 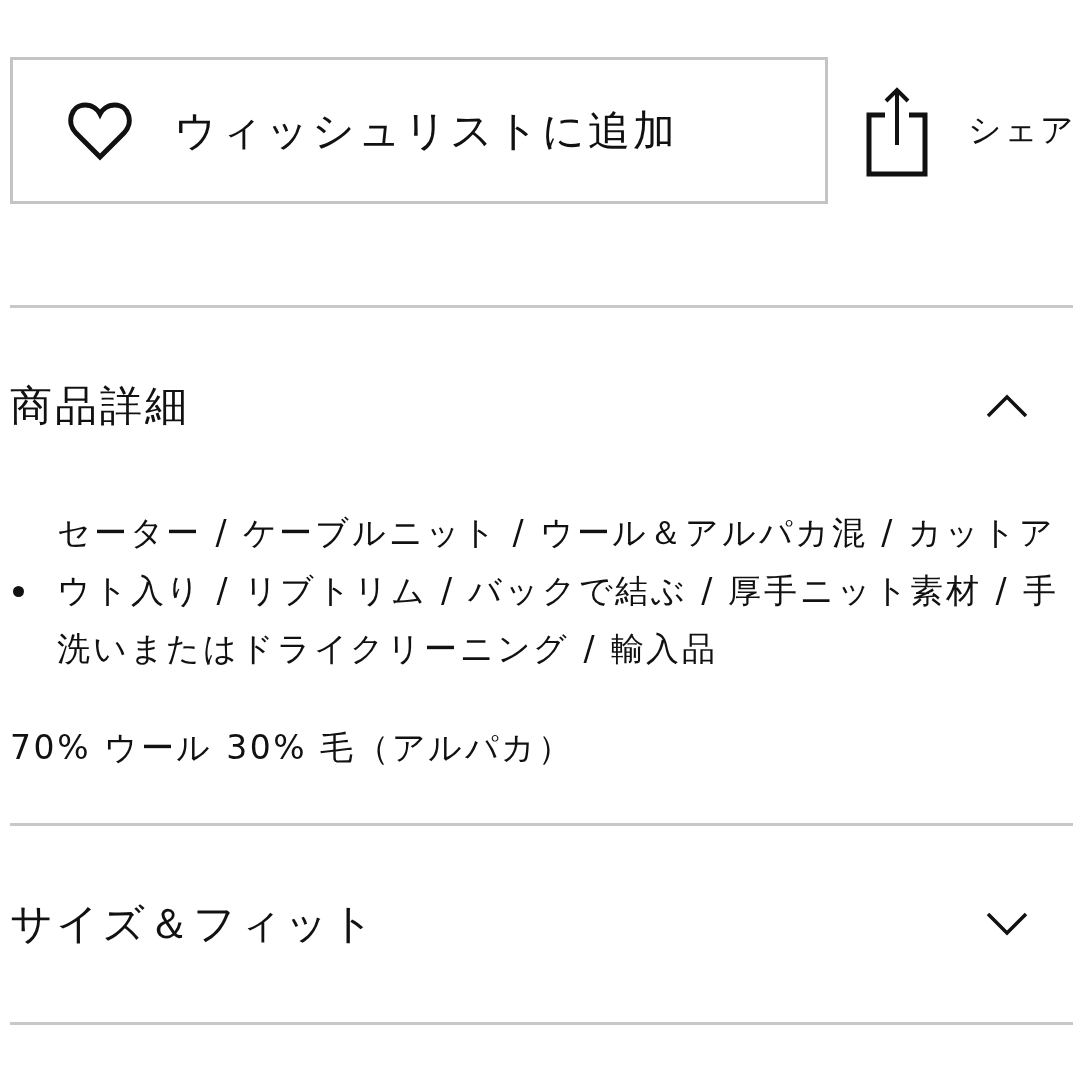 What do you see at coordinates (558, 591) in the screenshot?
I see `feature-text: セーター / ケーブルニット / ウール＆アルパカ混 / カットアウト入り / リブトリム / バックで結ぶ / 厚手ニット素材 / 手洗いまたはドライクリーニング / 輸入品` at bounding box center [558, 591].